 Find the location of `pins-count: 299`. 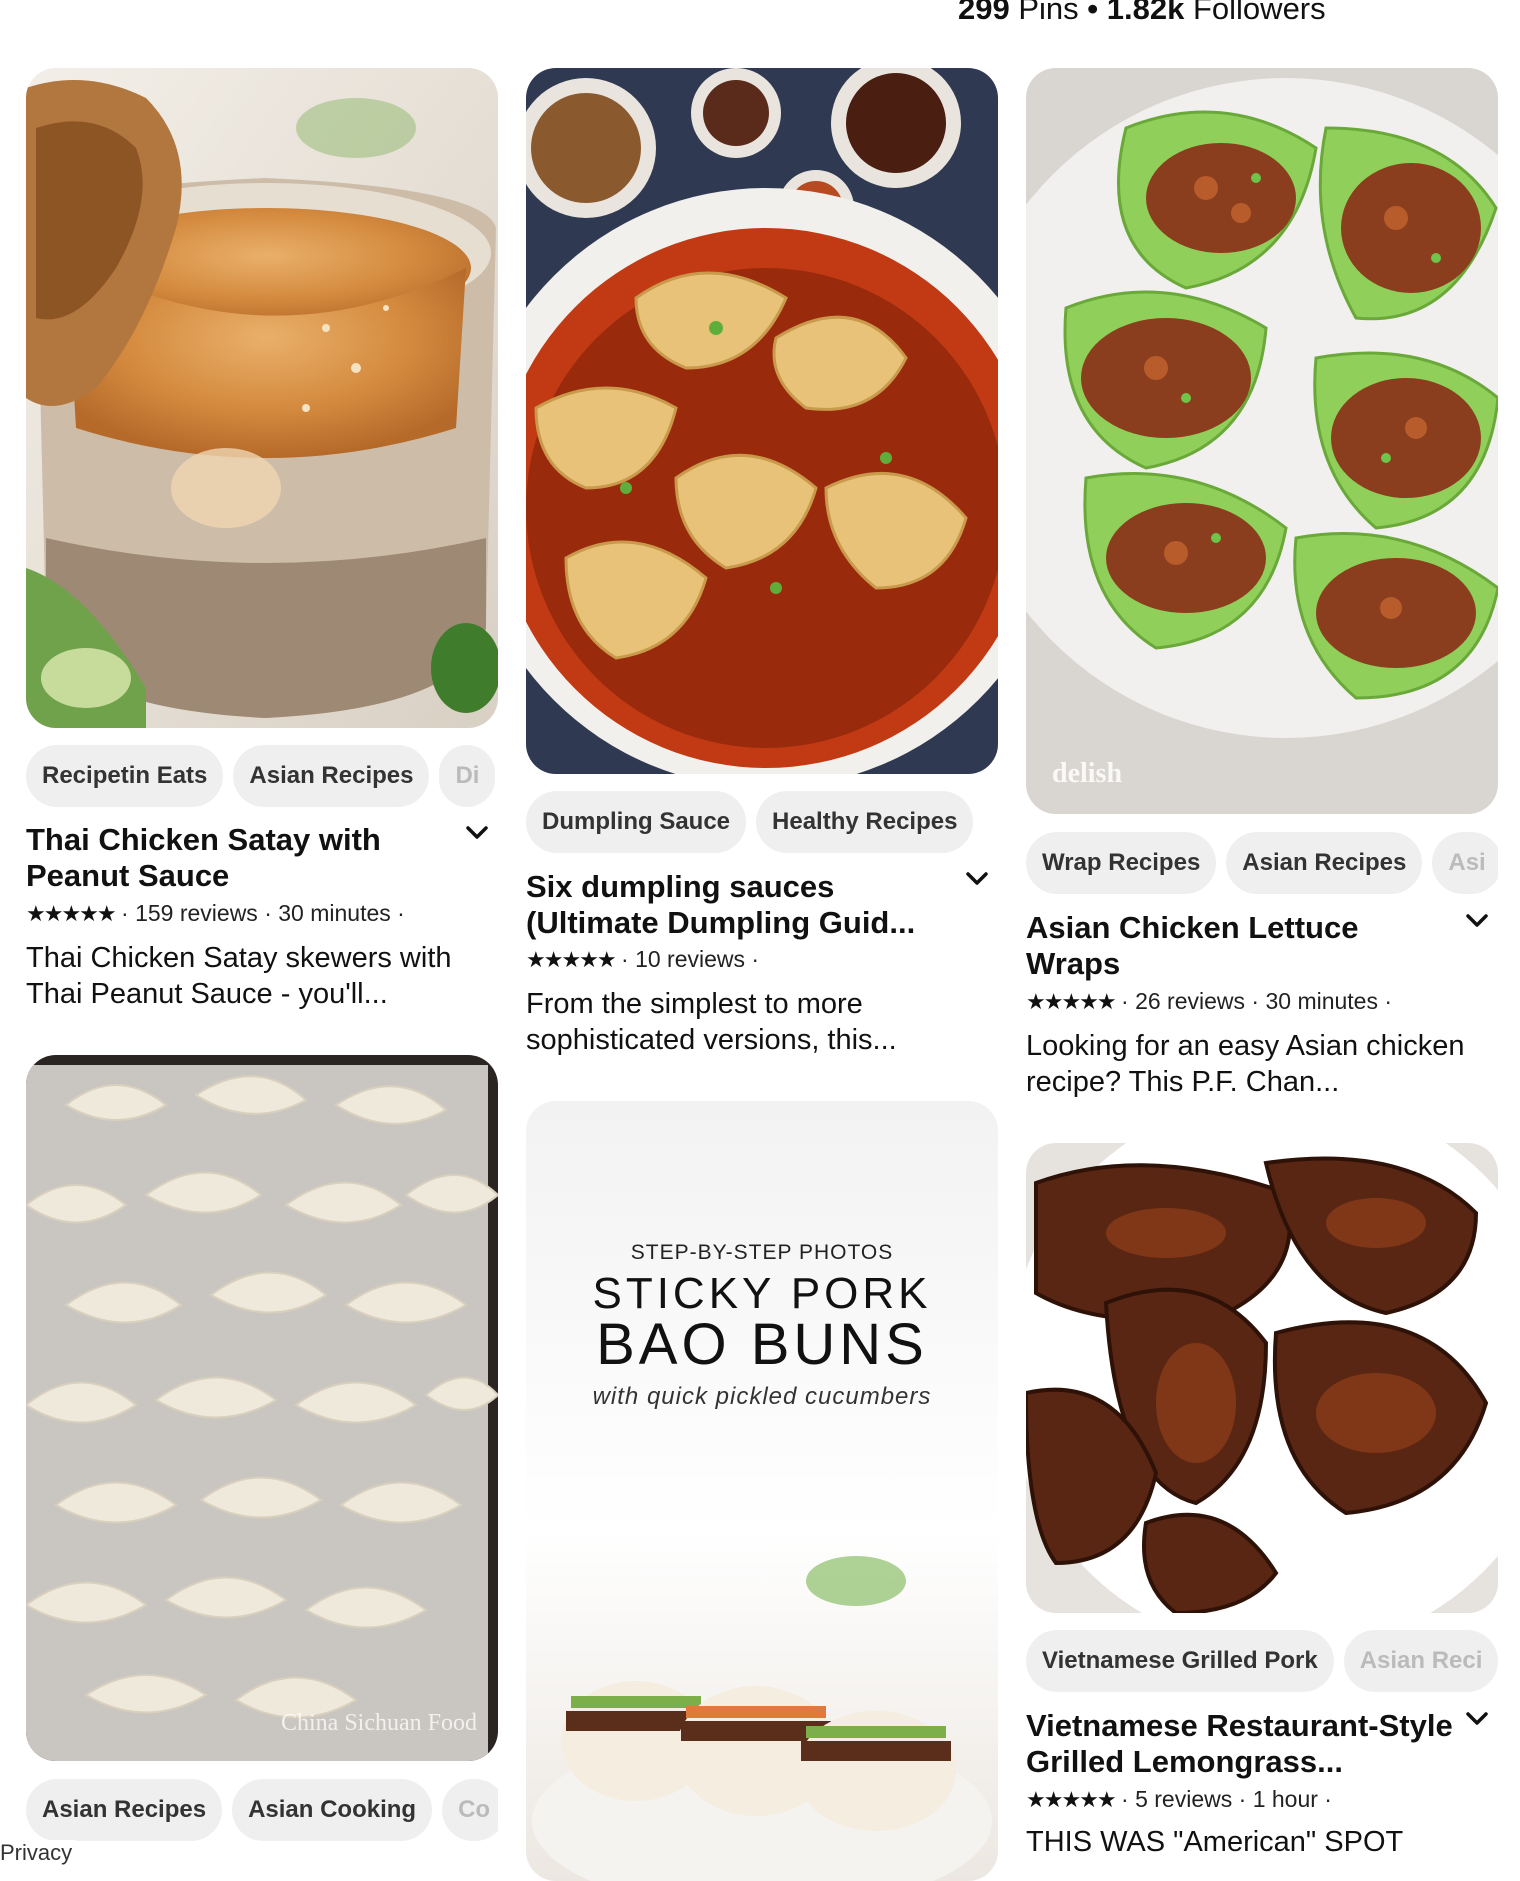

pins-count: 299 is located at coordinates (984, 13).